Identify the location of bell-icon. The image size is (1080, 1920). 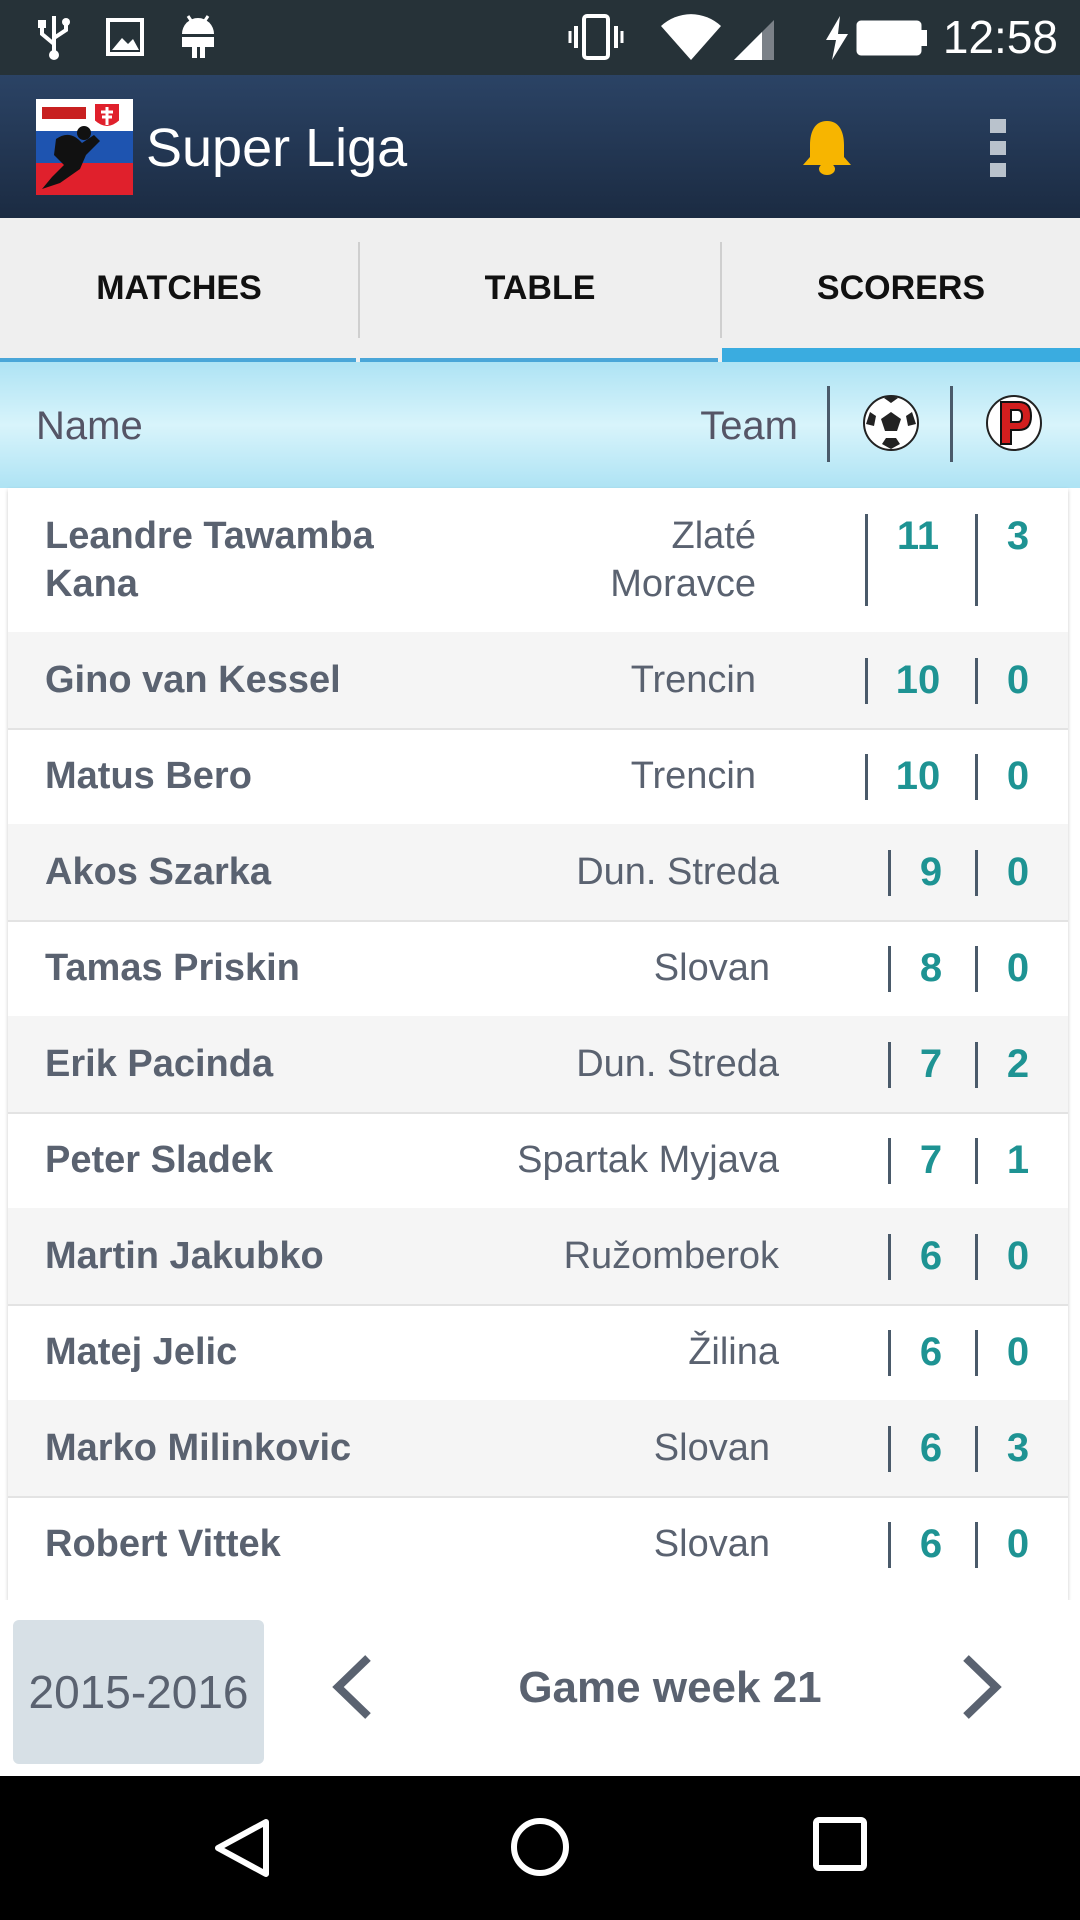
(827, 147).